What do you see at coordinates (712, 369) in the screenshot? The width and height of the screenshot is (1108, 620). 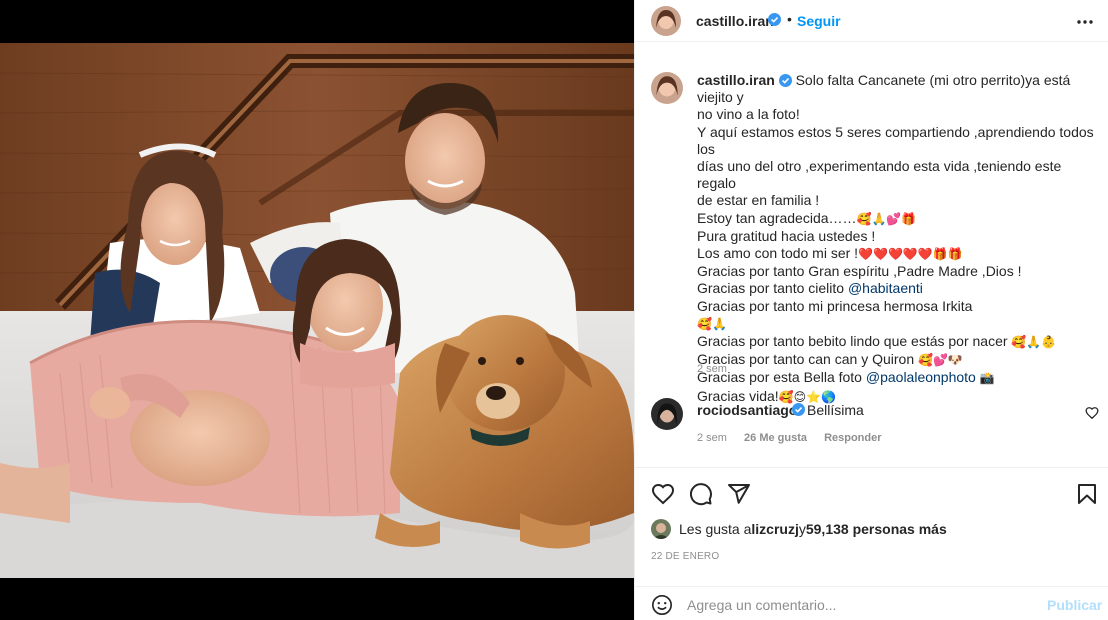 I see `caption-timestamp: 2 sem` at bounding box center [712, 369].